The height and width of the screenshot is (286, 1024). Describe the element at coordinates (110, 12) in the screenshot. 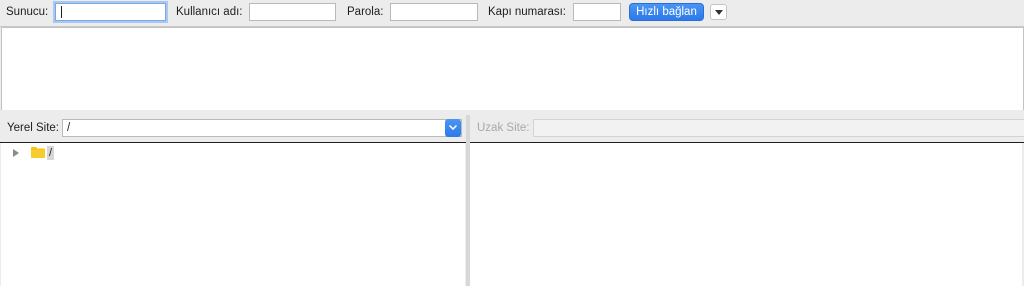

I see `host-input` at that location.